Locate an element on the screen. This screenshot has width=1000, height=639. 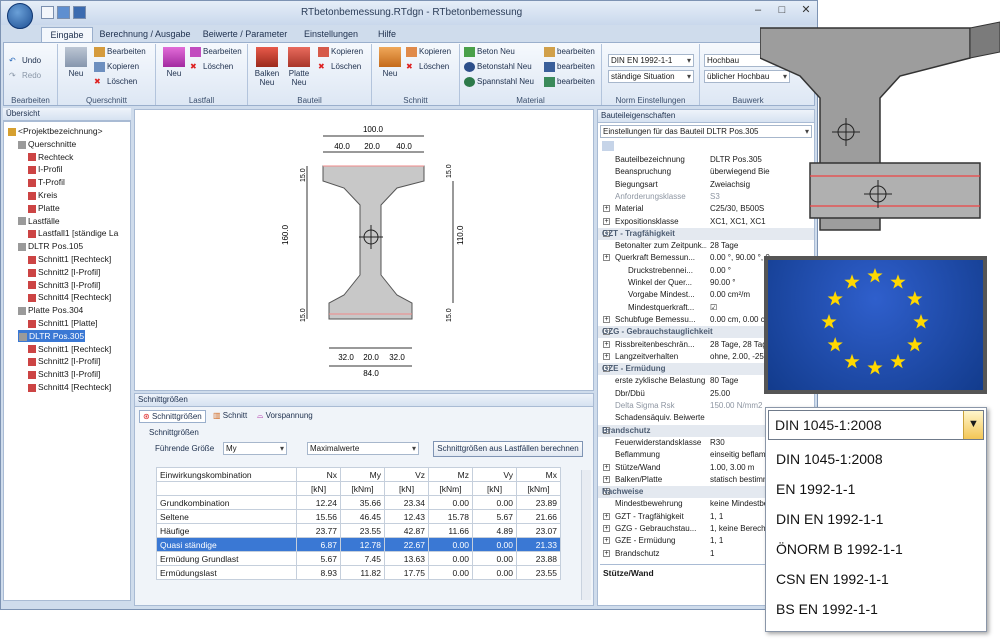
schnitt-delete-button: ✖ Löschen is located at coordinates (427, 67).